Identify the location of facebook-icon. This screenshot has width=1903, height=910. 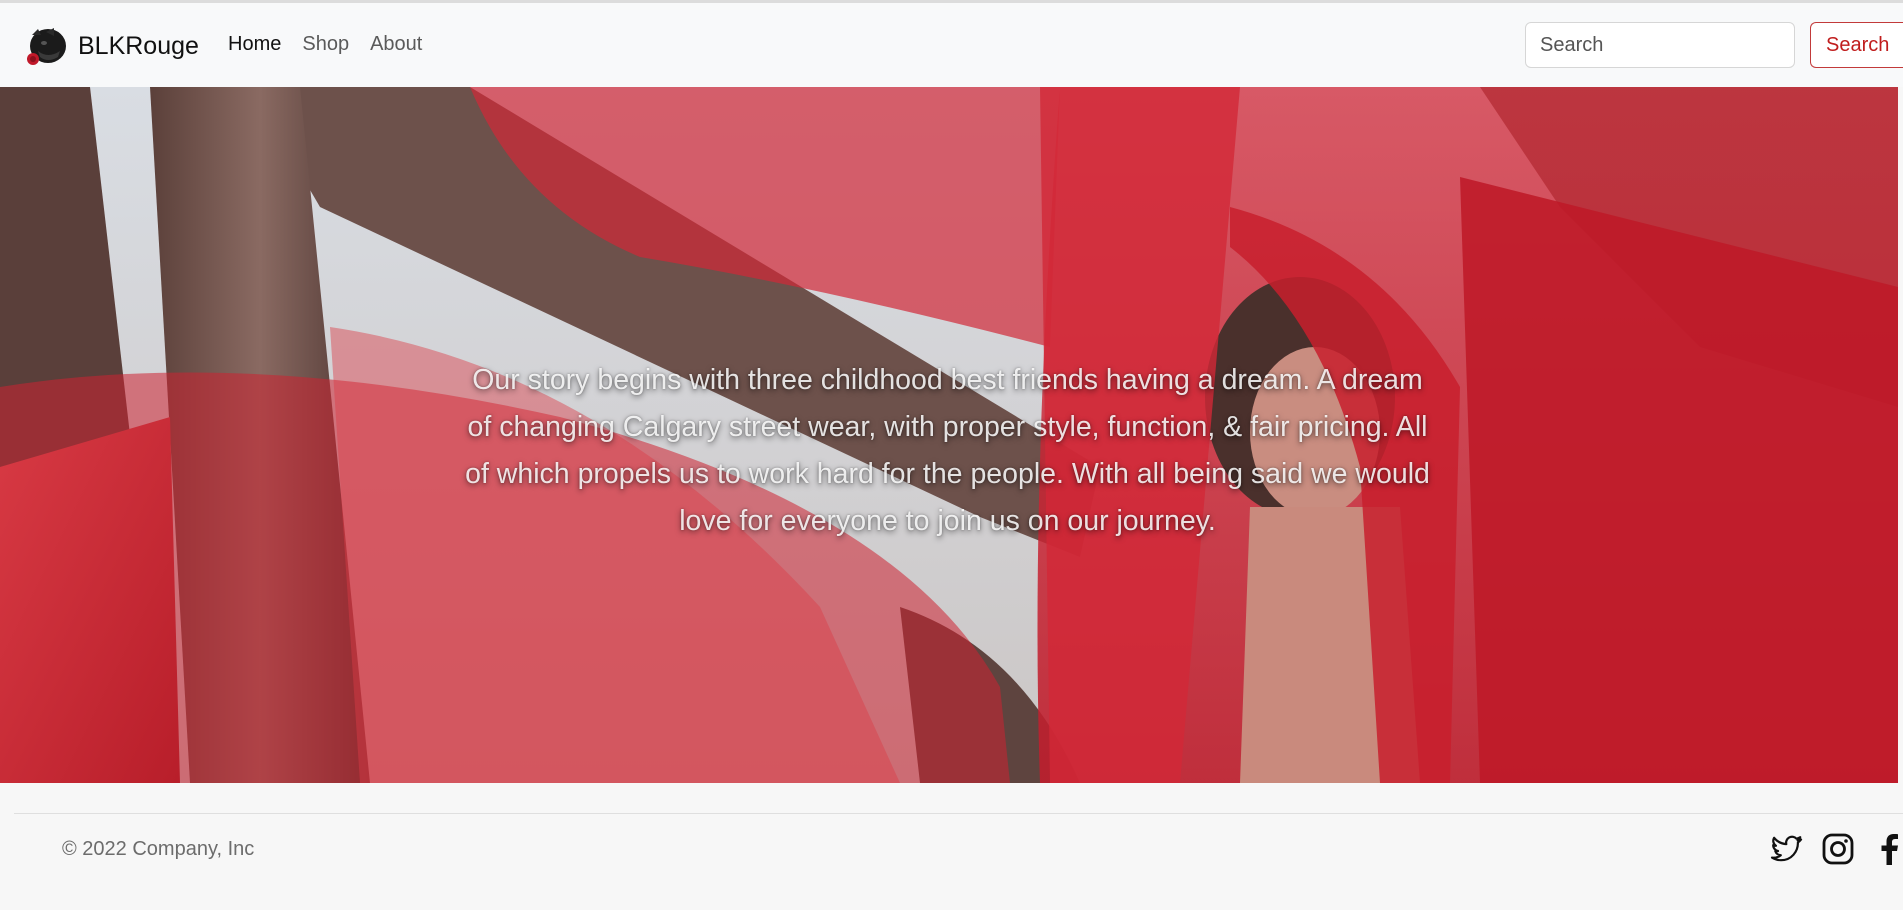
(1888, 849).